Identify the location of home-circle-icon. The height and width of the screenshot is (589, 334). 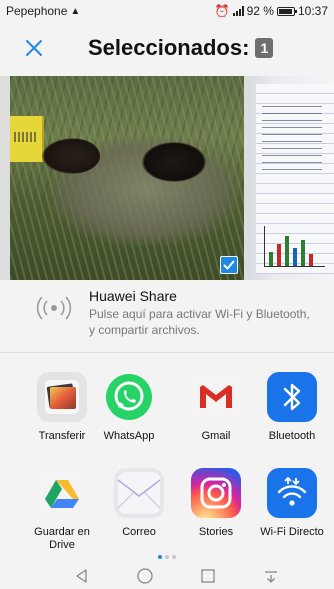
(145, 576).